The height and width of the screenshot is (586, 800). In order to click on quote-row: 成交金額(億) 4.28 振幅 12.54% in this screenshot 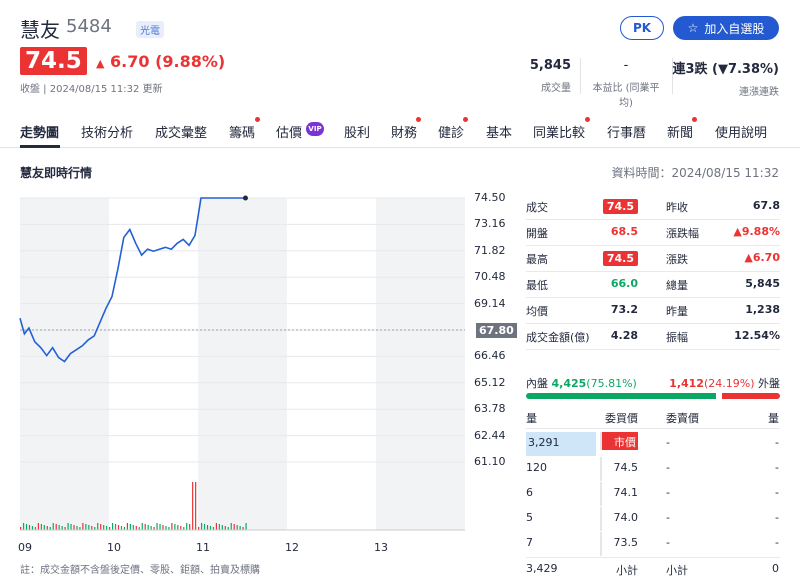, I will do `click(653, 336)`.